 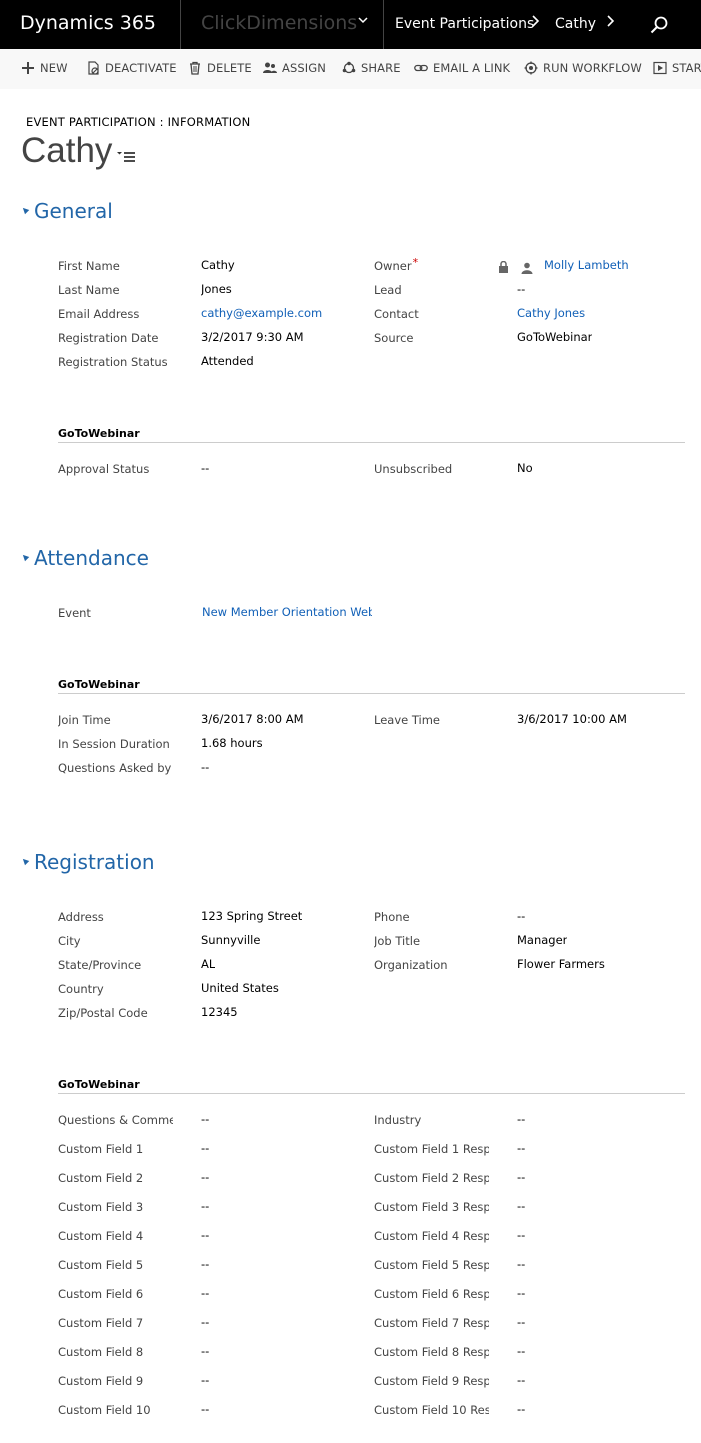 I want to click on section-general: General, so click(x=66, y=211).